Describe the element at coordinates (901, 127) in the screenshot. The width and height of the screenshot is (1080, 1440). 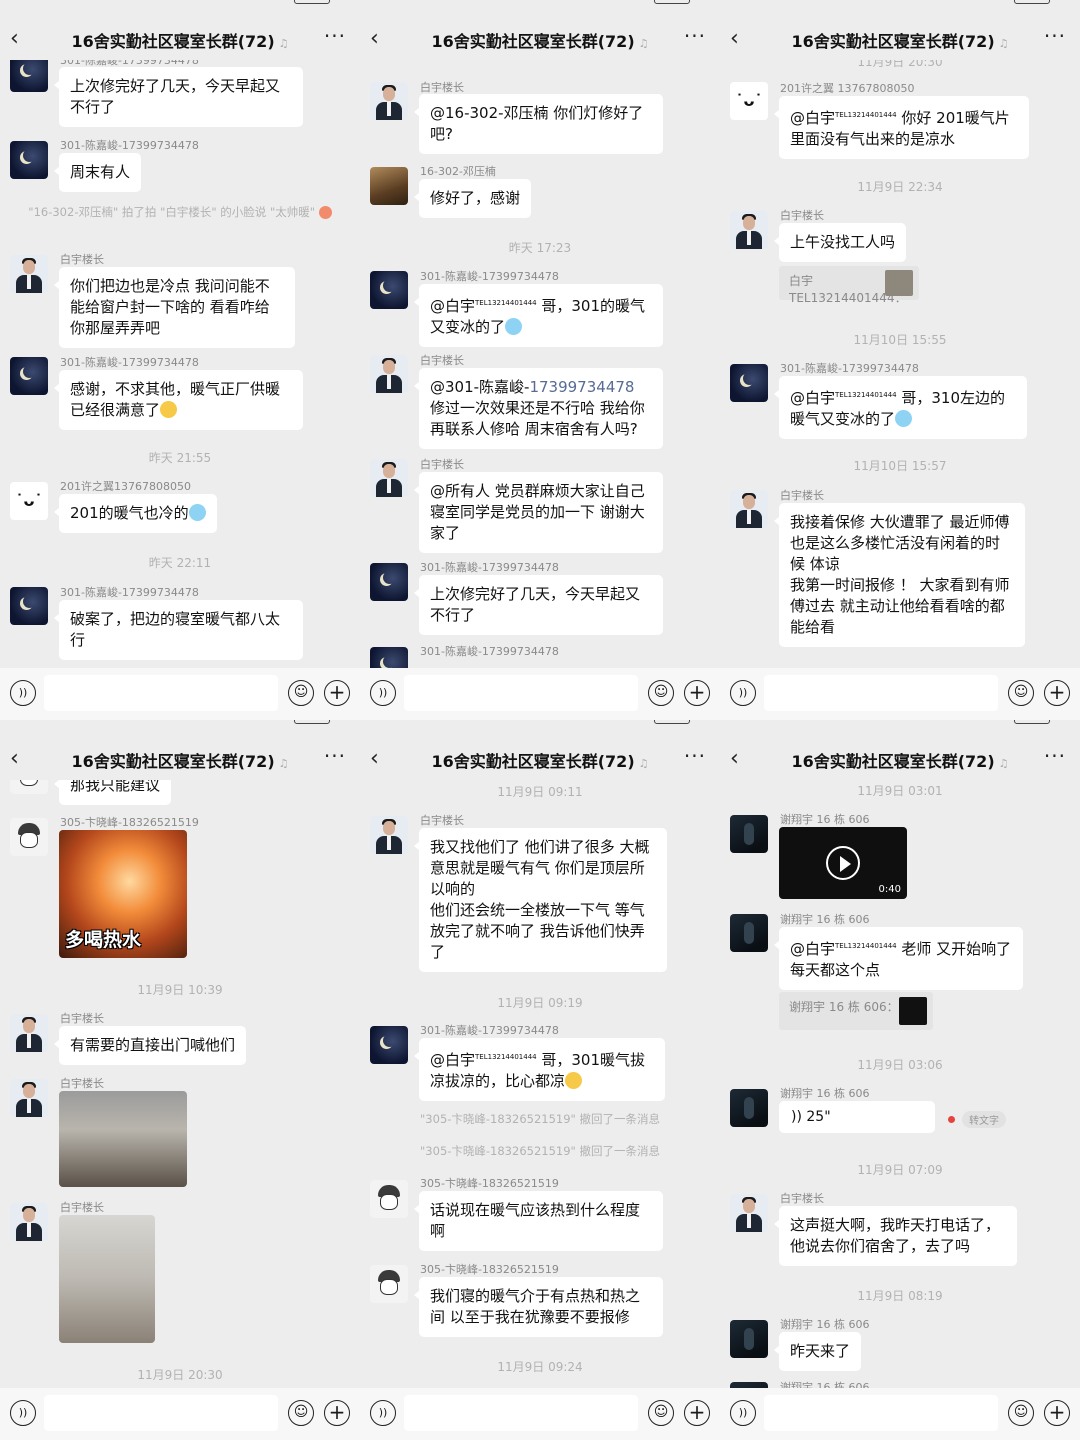
I see `message-bubble: @白宇TEL13214401444 你好 201暖气片里面没有气出来的是凉水` at that location.